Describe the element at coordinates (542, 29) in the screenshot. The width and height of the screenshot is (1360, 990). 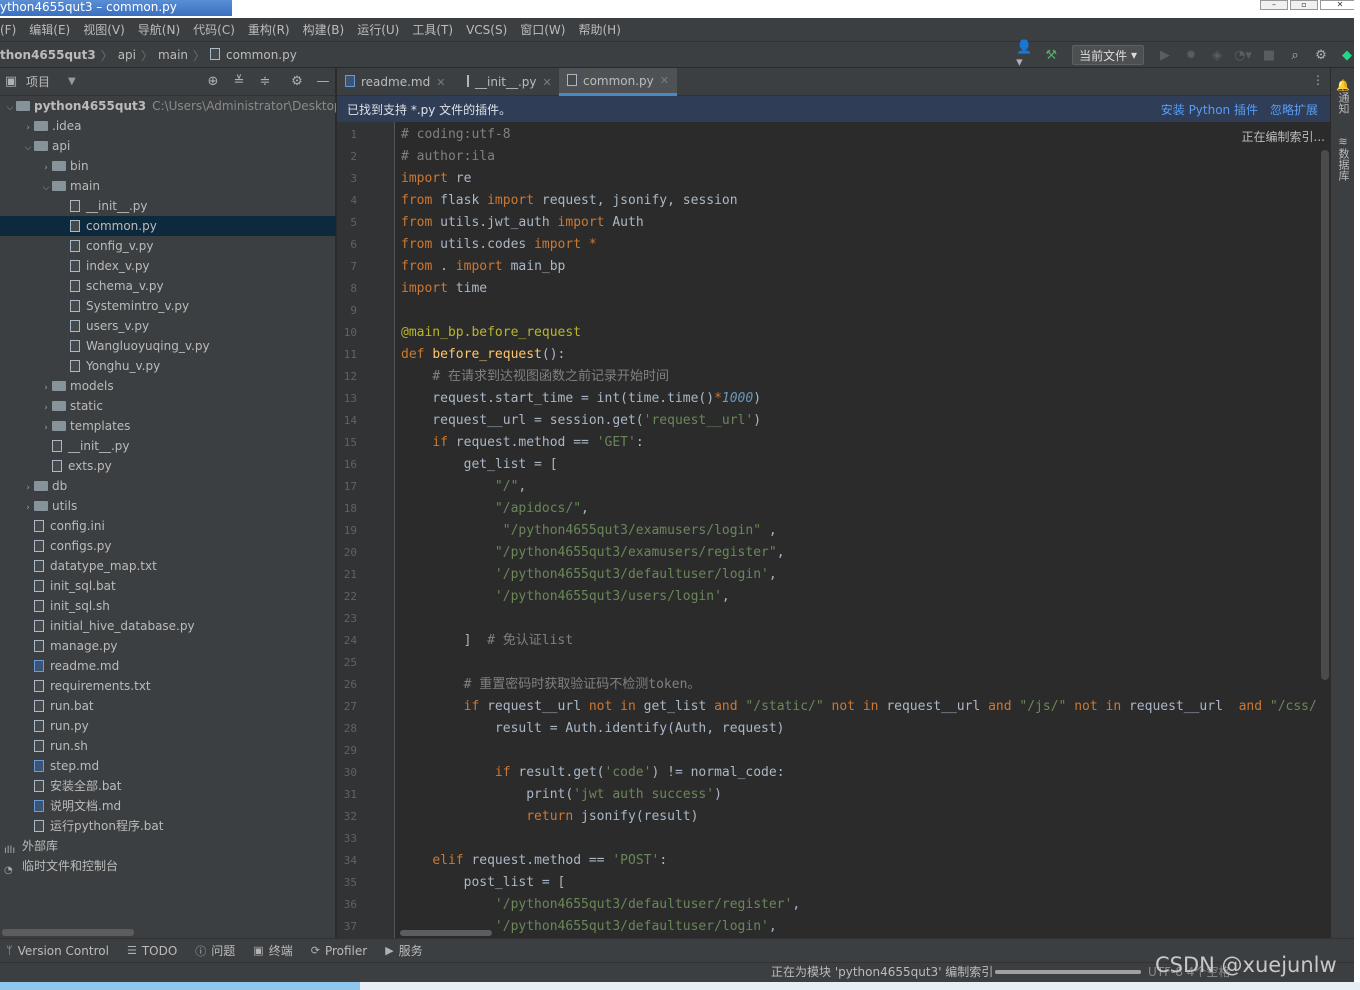
I see `menu-item: 窗口(W)` at that location.